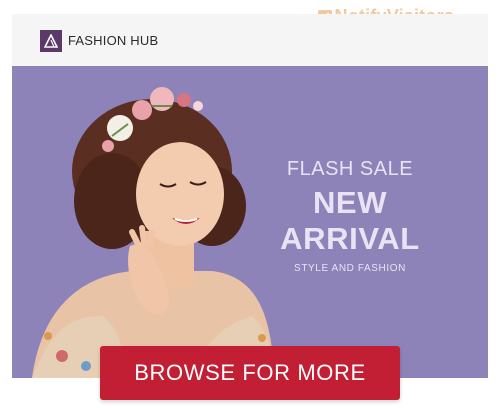 The height and width of the screenshot is (408, 500). I want to click on brand-logo, so click(51, 41).